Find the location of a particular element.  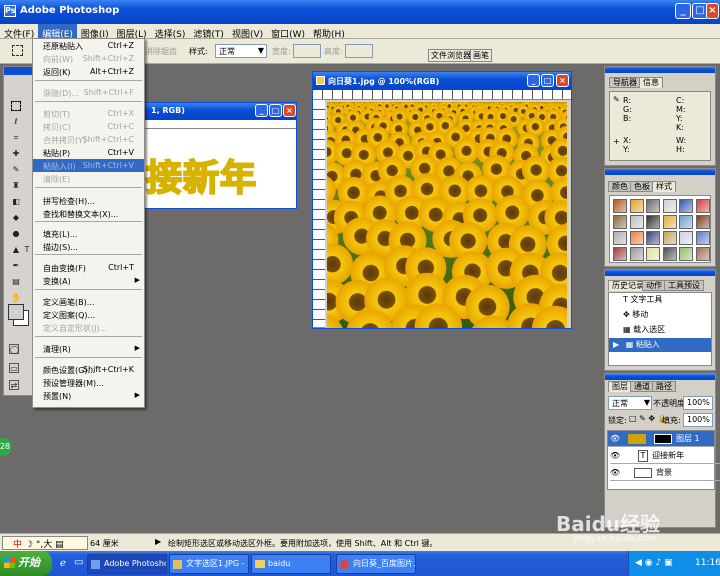

history-item-active: ▶ ▦ 粘贴入 is located at coordinates (660, 345).